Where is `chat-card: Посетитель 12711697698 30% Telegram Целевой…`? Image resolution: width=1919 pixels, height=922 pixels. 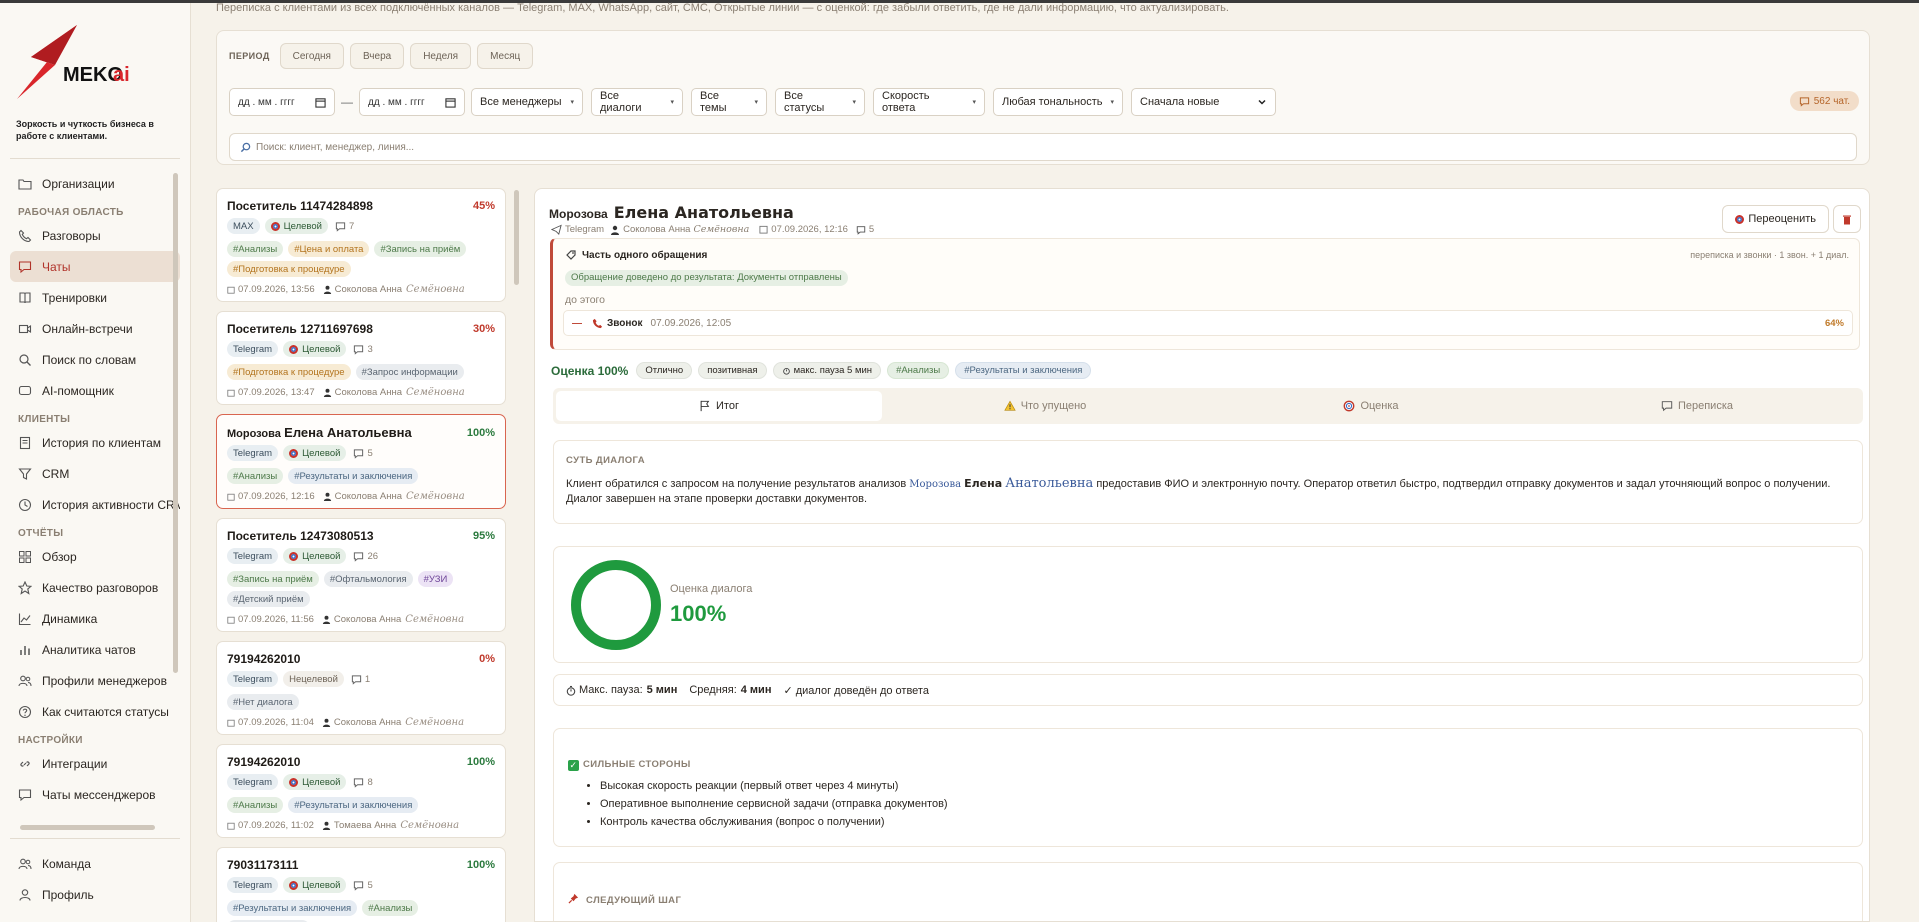
chat-card: Посетитель 12711697698 30% Telegram Целевой… is located at coordinates (361, 358).